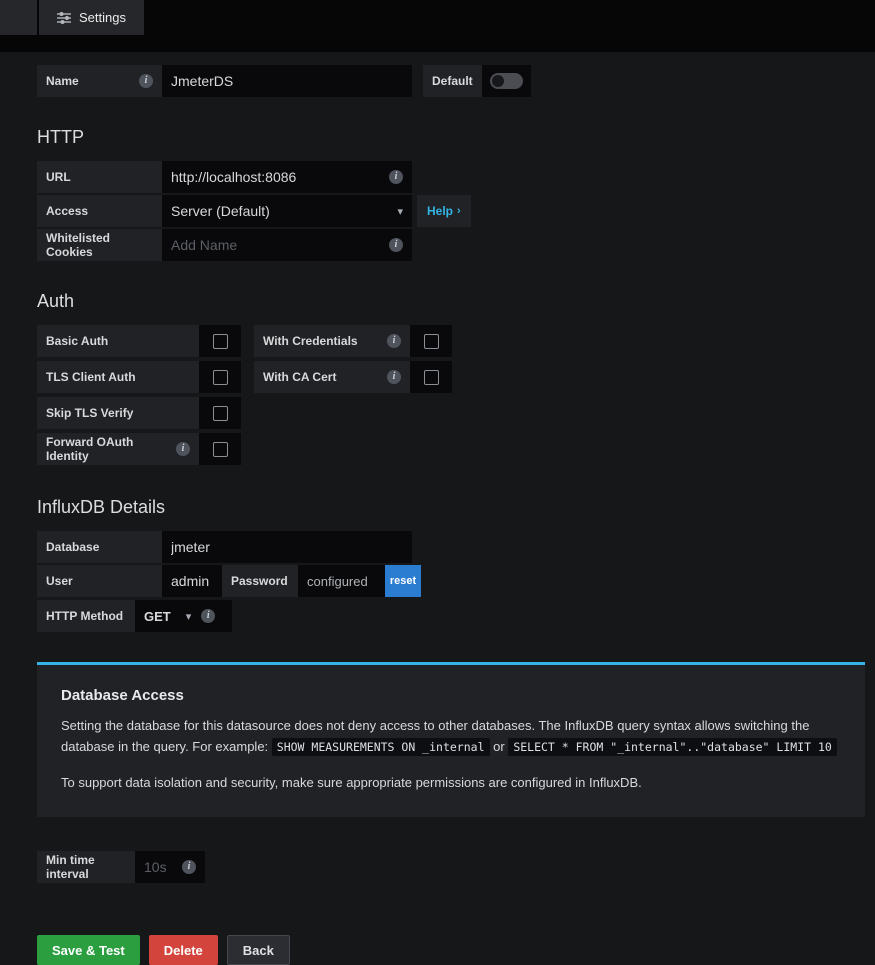  I want to click on cookies-label-box: Whitelisted Cookies, so click(99, 245).